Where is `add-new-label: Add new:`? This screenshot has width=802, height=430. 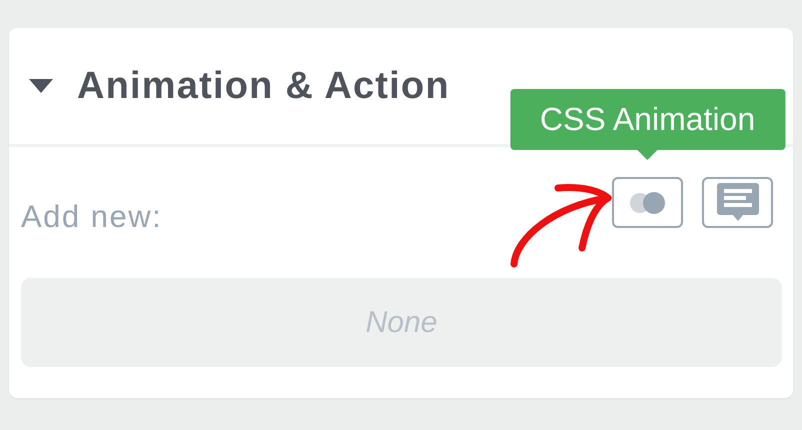
add-new-label: Add new: is located at coordinates (91, 216).